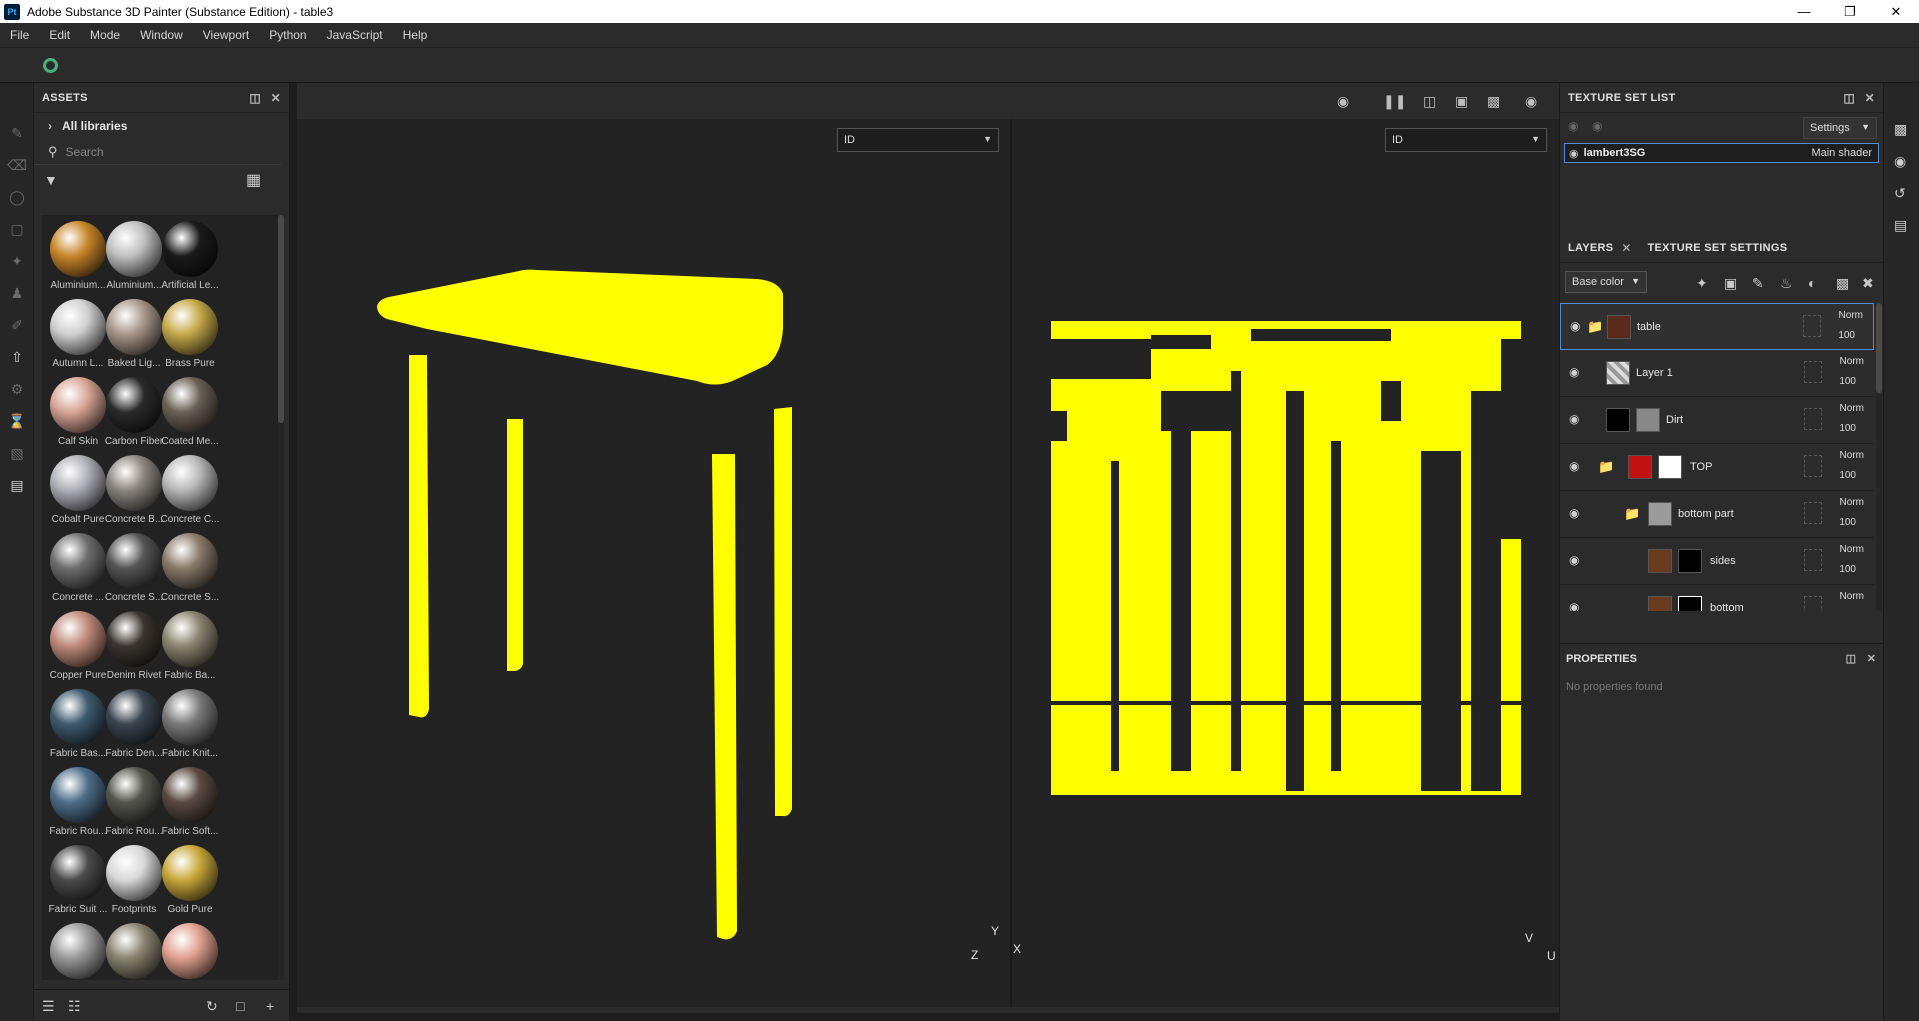 The height and width of the screenshot is (1021, 1919). Describe the element at coordinates (1011, 565) in the screenshot. I see `viewport-divider` at that location.